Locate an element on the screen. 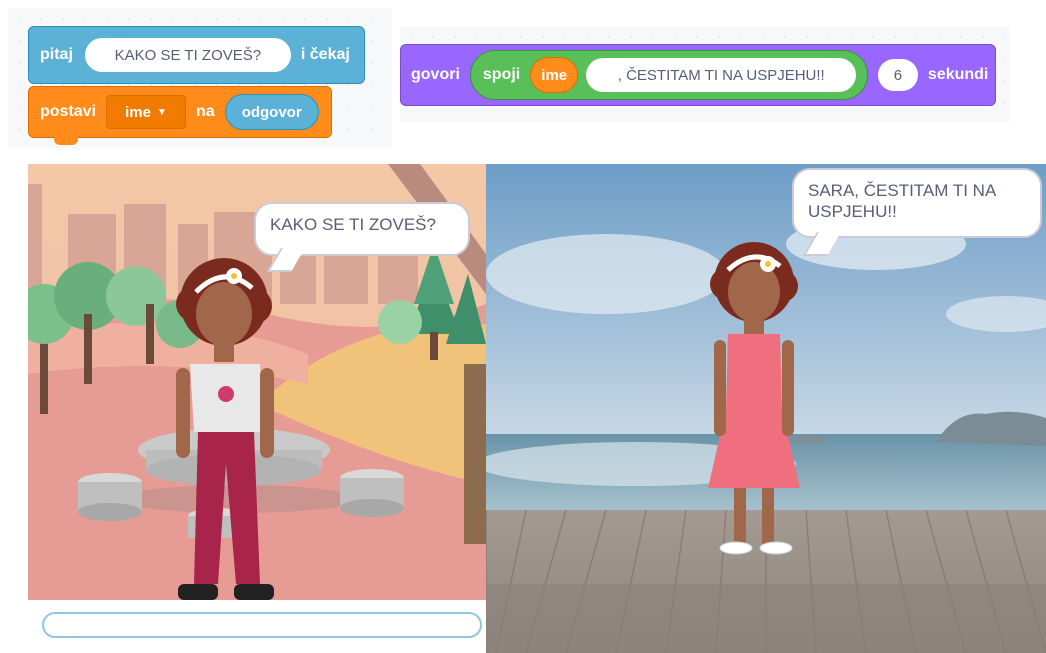 Image resolution: width=1046 pixels, height=653 pixels. ask-suffix-label: i čekaj is located at coordinates (325, 54).